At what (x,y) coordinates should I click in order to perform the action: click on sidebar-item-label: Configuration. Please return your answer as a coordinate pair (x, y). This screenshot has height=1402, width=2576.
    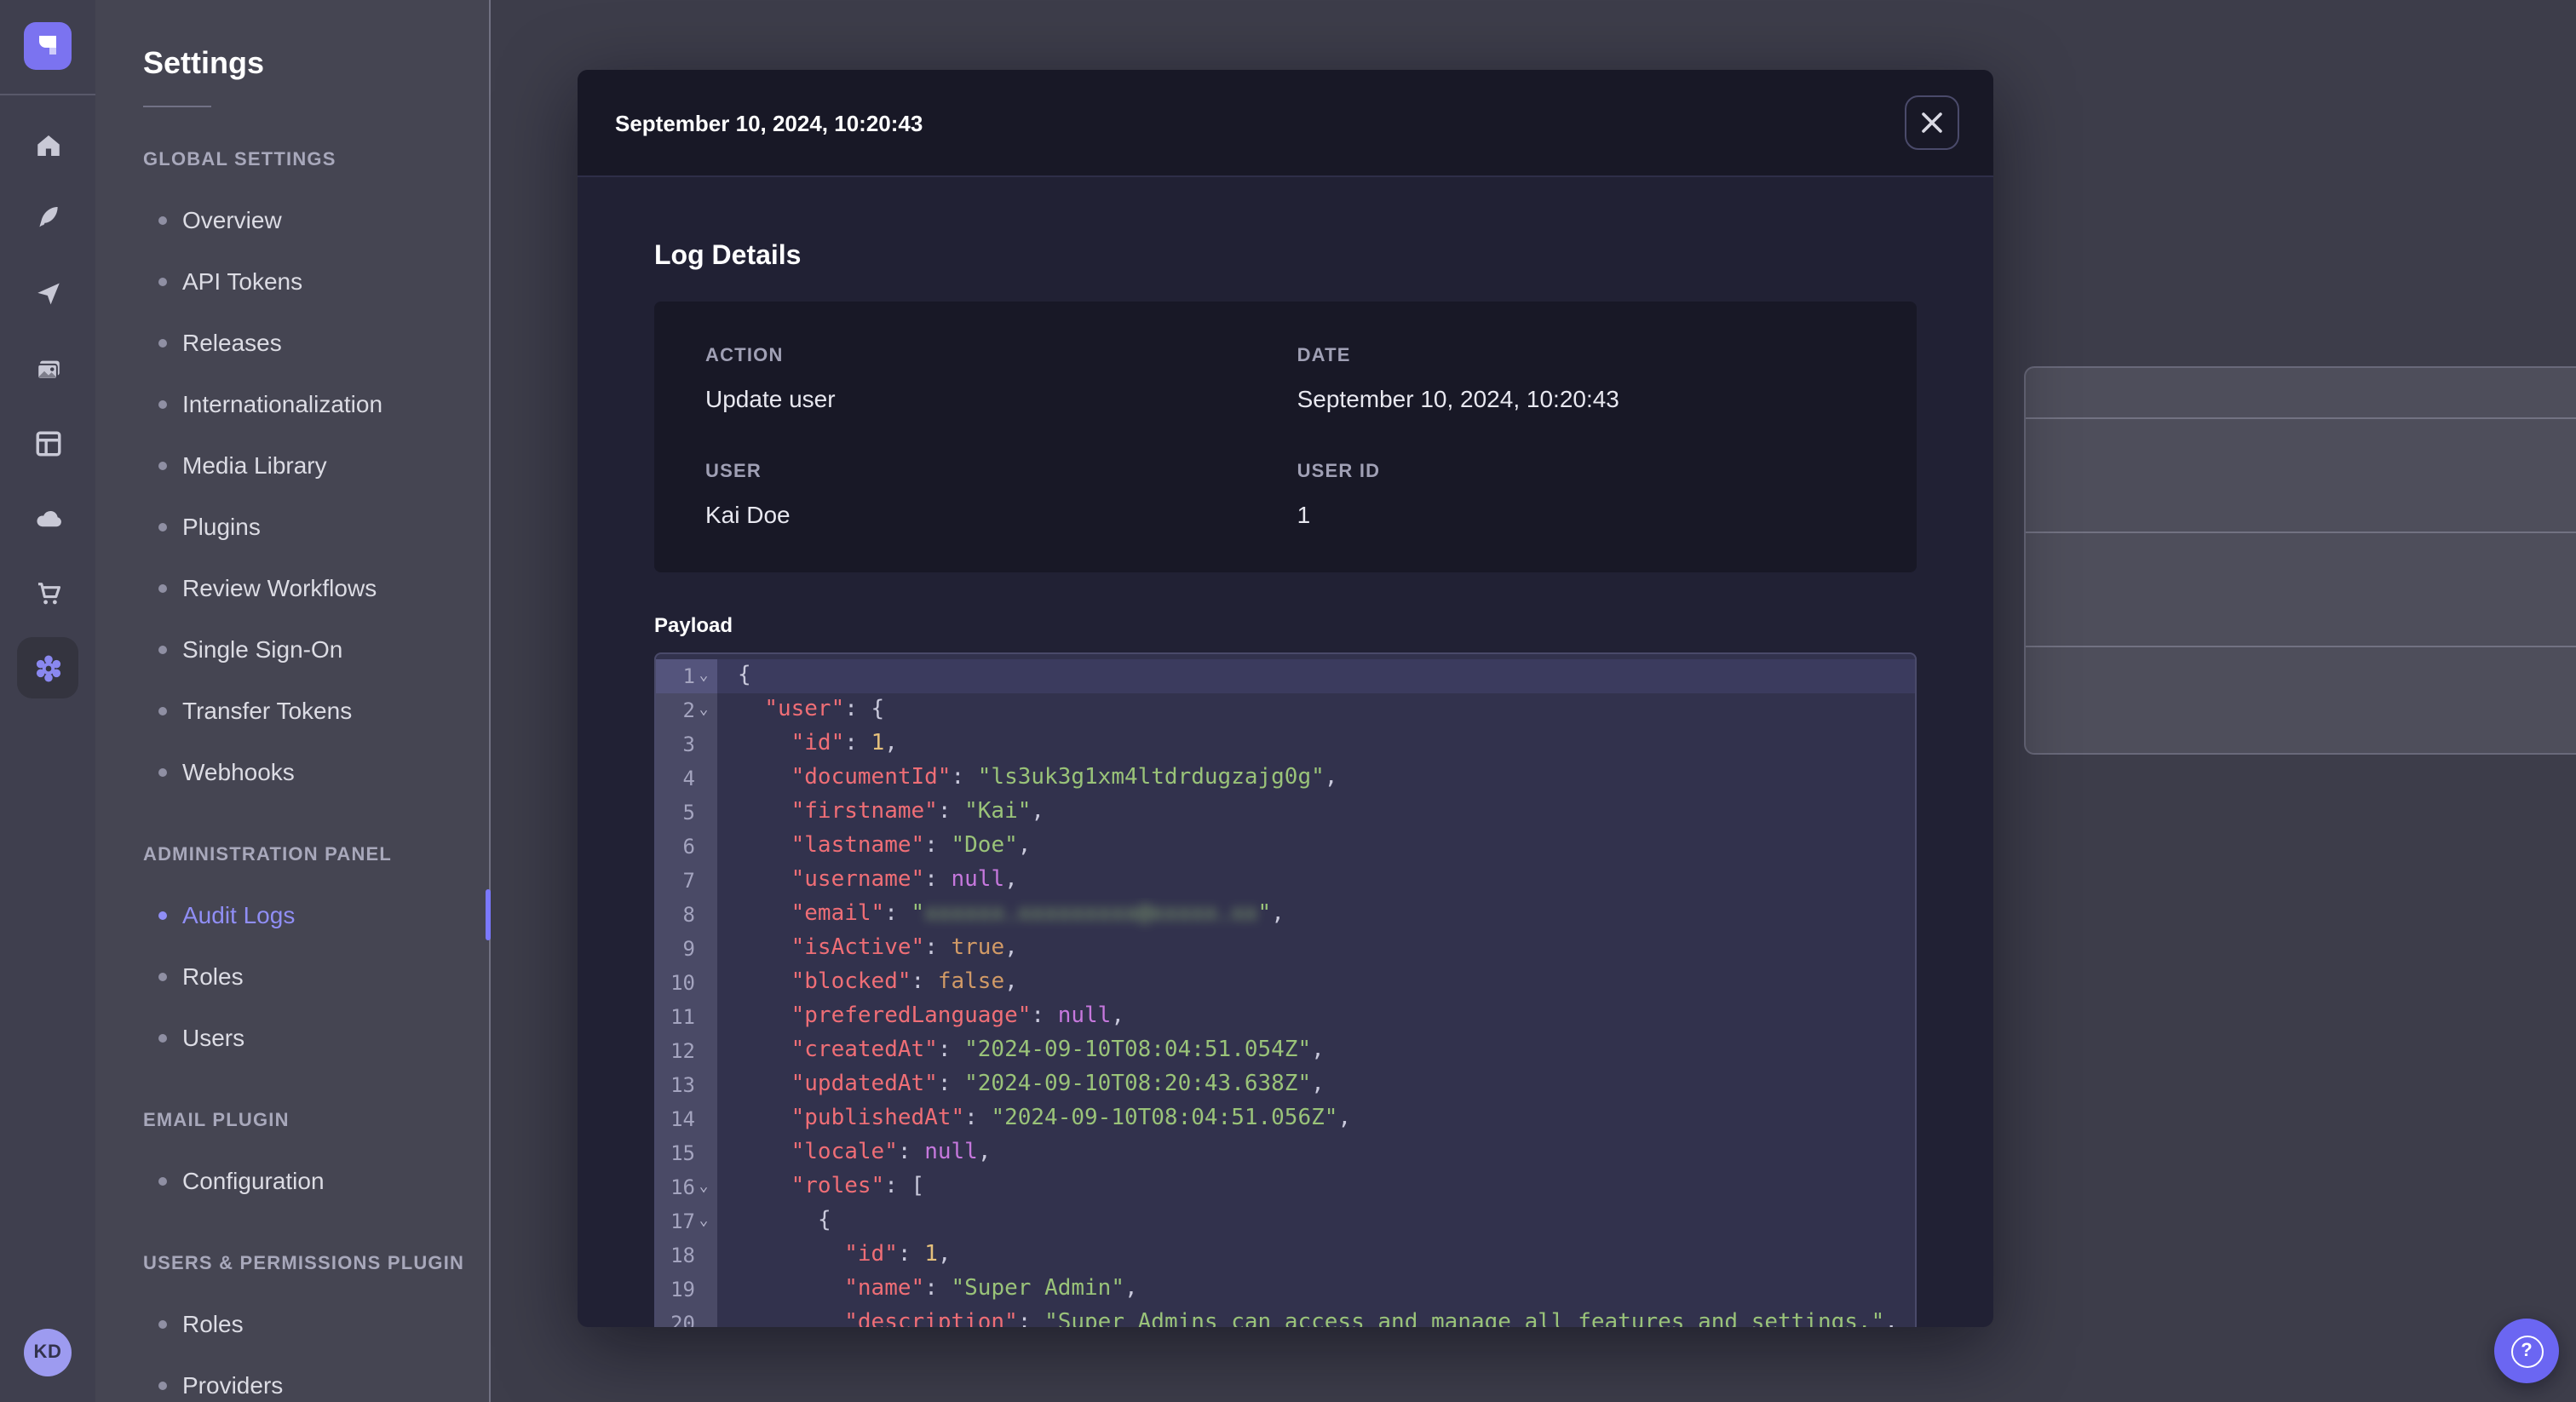
    Looking at the image, I should click on (254, 1180).